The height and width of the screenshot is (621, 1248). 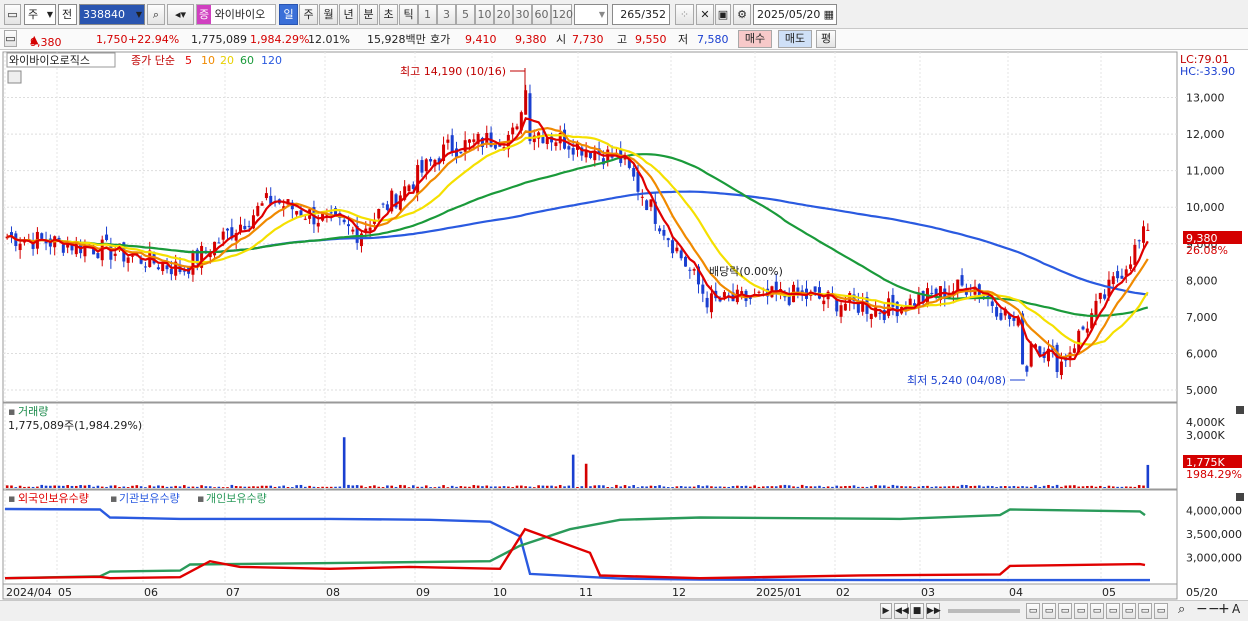 I want to click on save-icon: ▣, so click(x=723, y=14).